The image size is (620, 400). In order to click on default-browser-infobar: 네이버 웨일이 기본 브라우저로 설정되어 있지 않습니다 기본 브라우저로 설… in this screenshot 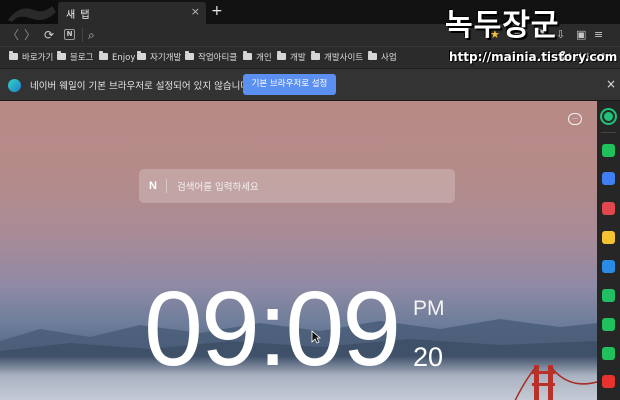, I will do `click(310, 85)`.